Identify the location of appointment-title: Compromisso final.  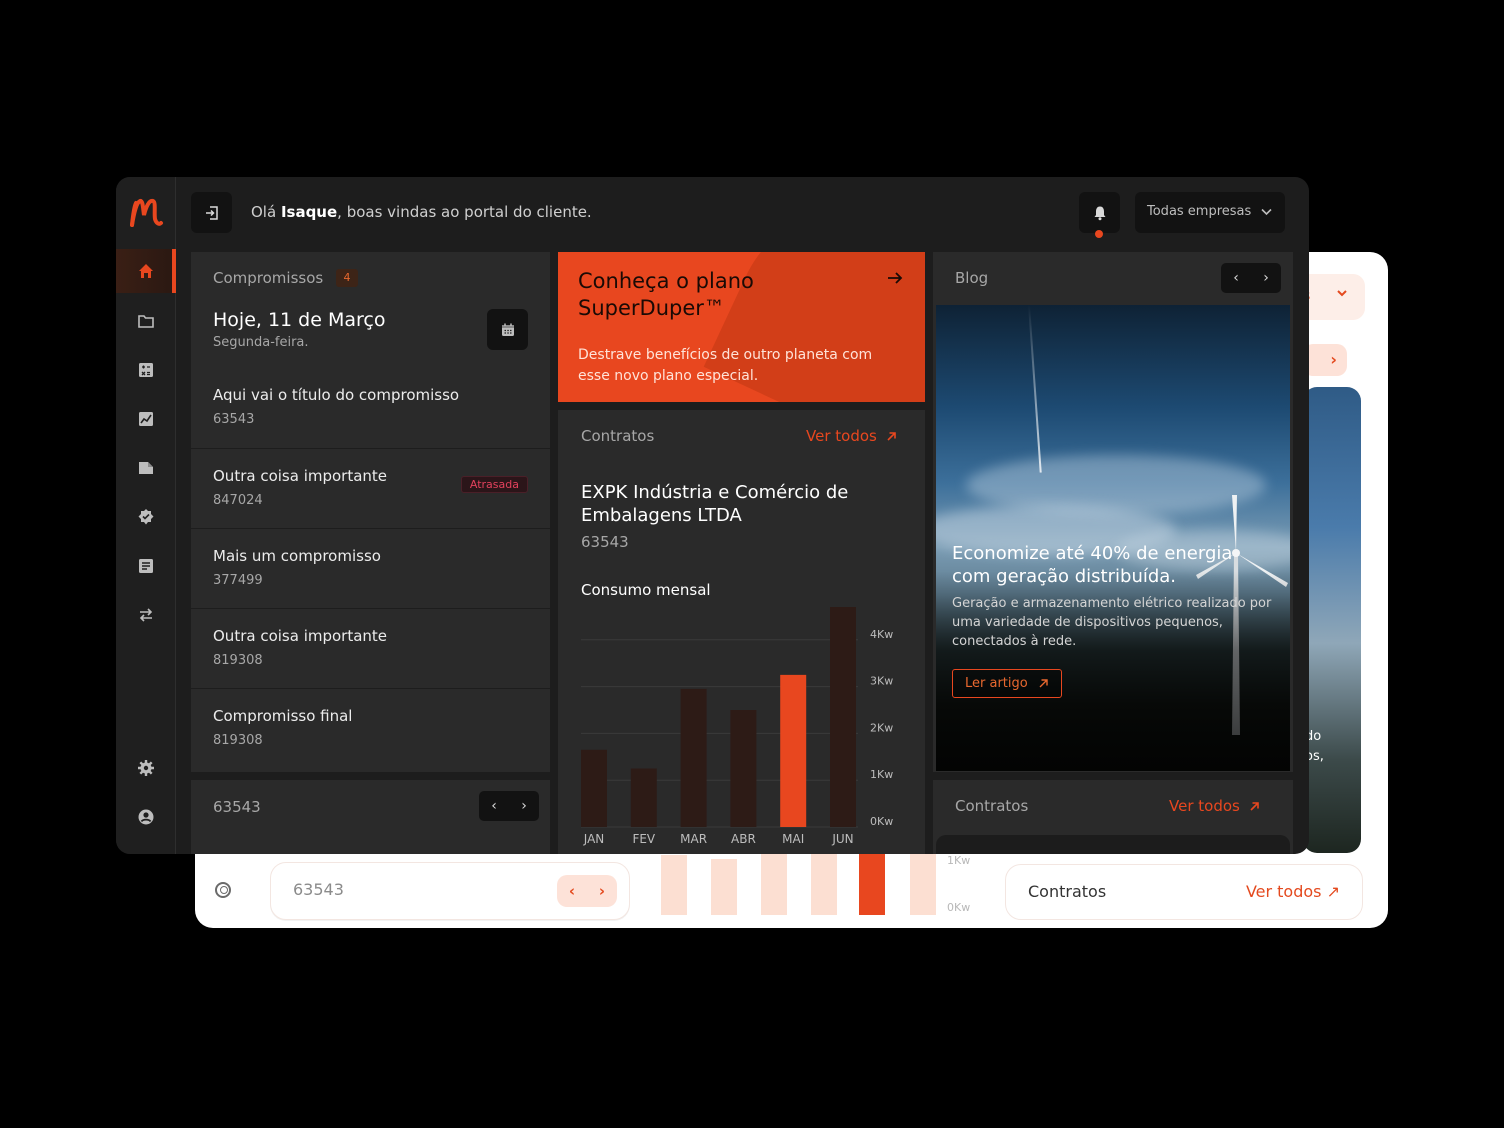
(283, 716).